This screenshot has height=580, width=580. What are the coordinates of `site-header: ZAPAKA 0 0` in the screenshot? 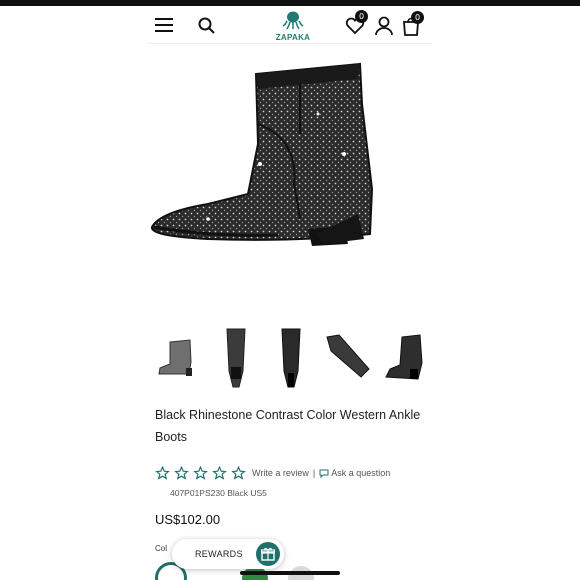 It's located at (290, 25).